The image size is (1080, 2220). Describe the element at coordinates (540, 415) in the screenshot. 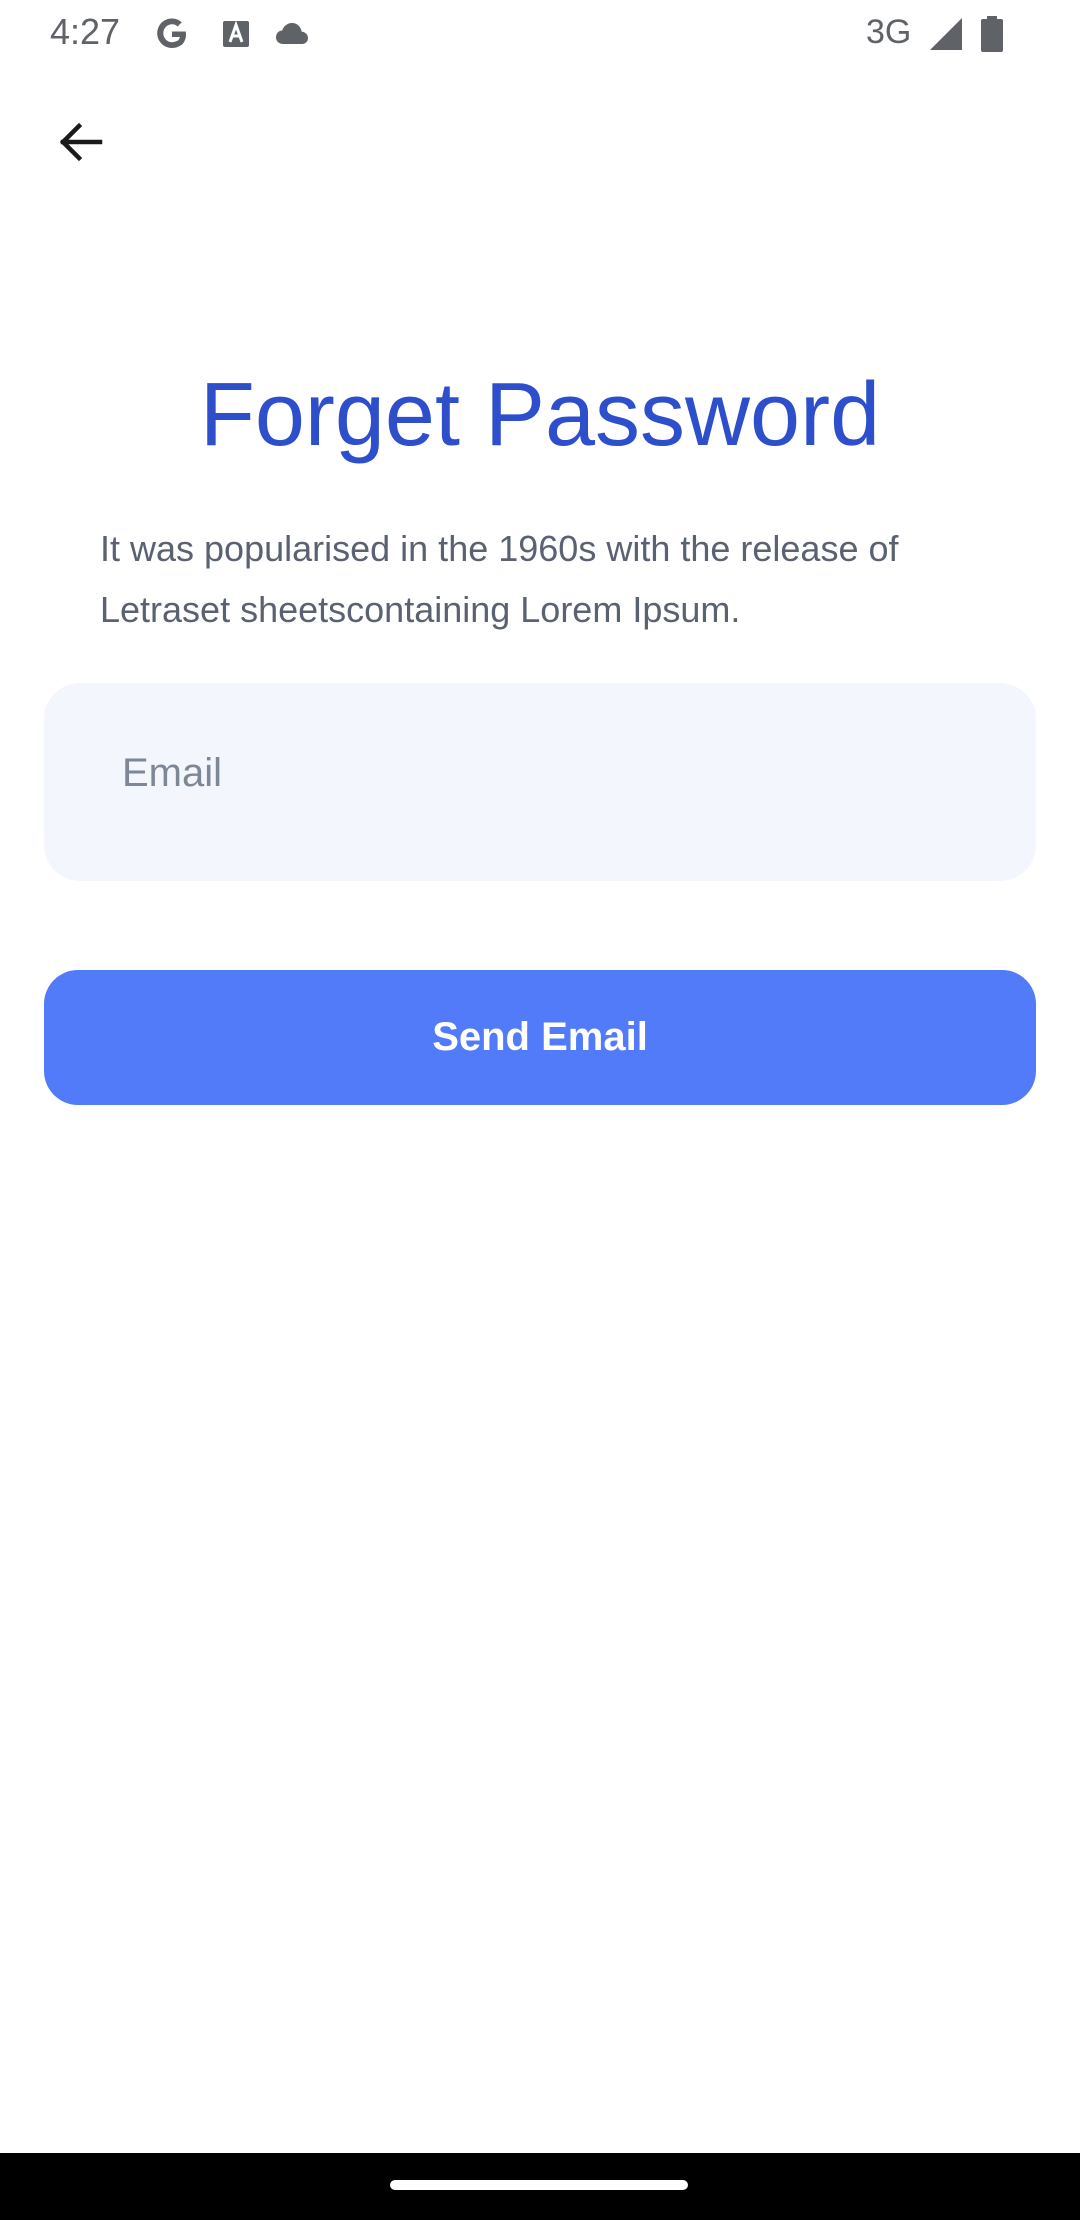

I see `page-title: Forget Password` at that location.